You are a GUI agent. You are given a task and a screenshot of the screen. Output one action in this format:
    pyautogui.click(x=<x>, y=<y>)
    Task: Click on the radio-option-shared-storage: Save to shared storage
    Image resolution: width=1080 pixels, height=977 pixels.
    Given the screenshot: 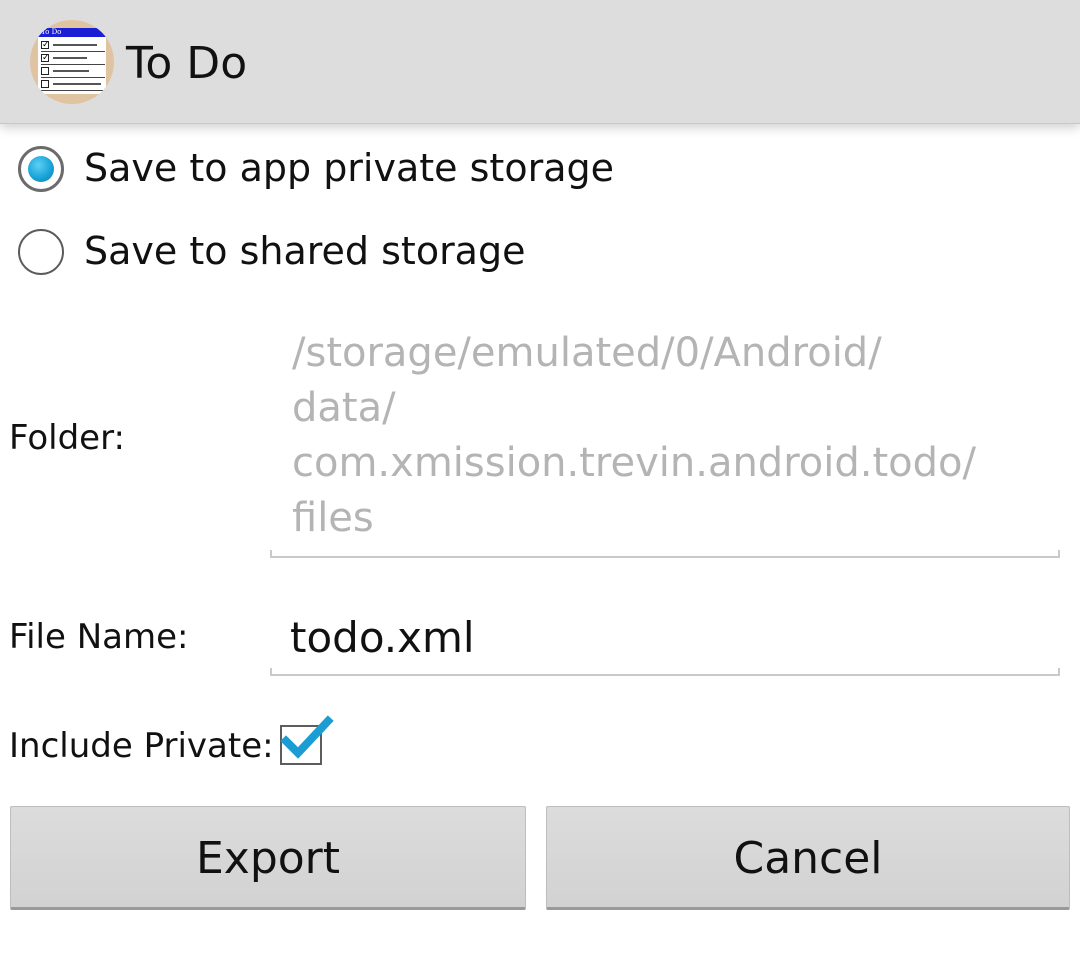 What is the action you would take?
    pyautogui.click(x=298, y=254)
    